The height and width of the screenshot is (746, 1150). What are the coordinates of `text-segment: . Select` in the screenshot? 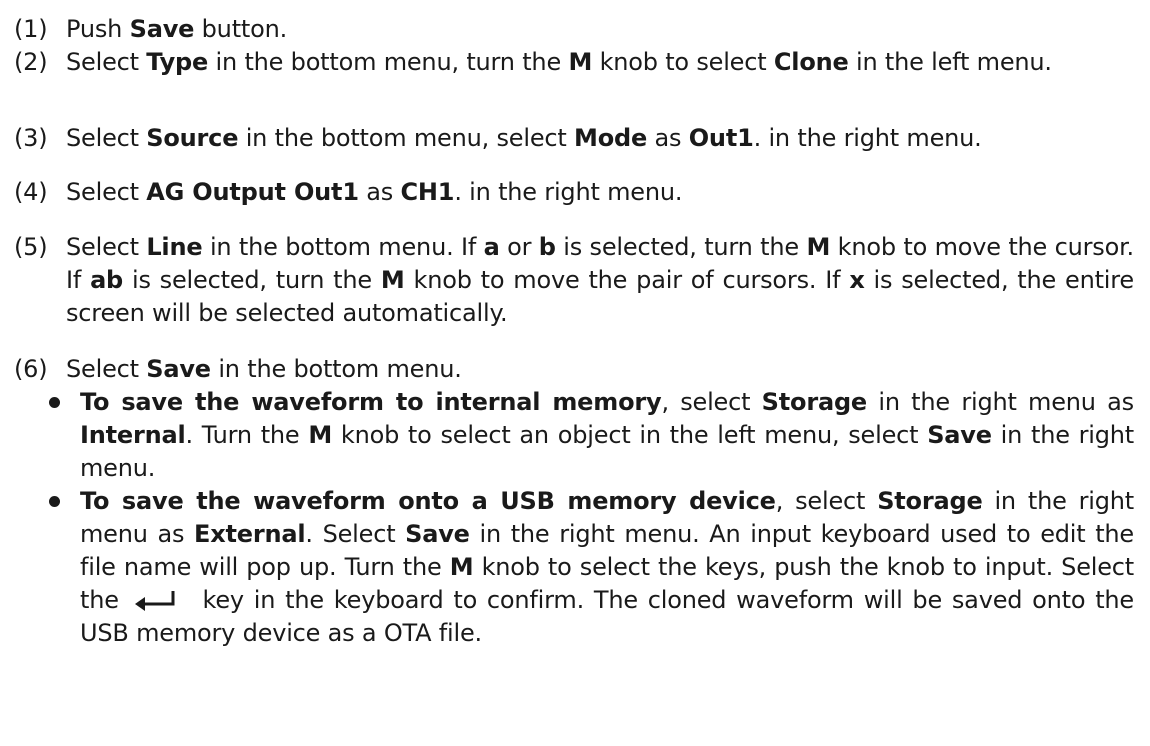 It's located at (355, 534).